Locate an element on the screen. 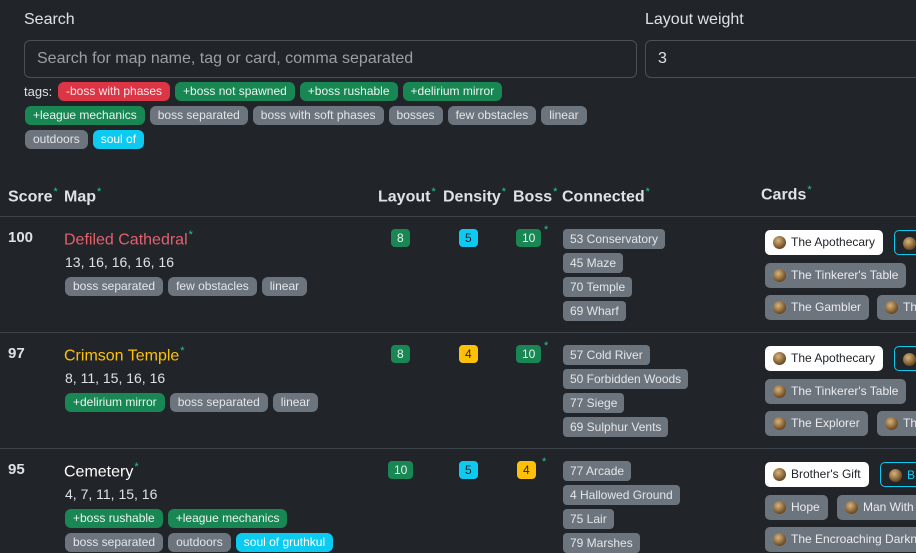 The height and width of the screenshot is (553, 916). connected-map: 75 Lair is located at coordinates (588, 519).